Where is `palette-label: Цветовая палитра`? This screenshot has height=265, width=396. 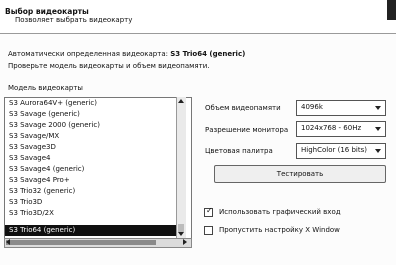 palette-label: Цветовая палитра is located at coordinates (239, 151).